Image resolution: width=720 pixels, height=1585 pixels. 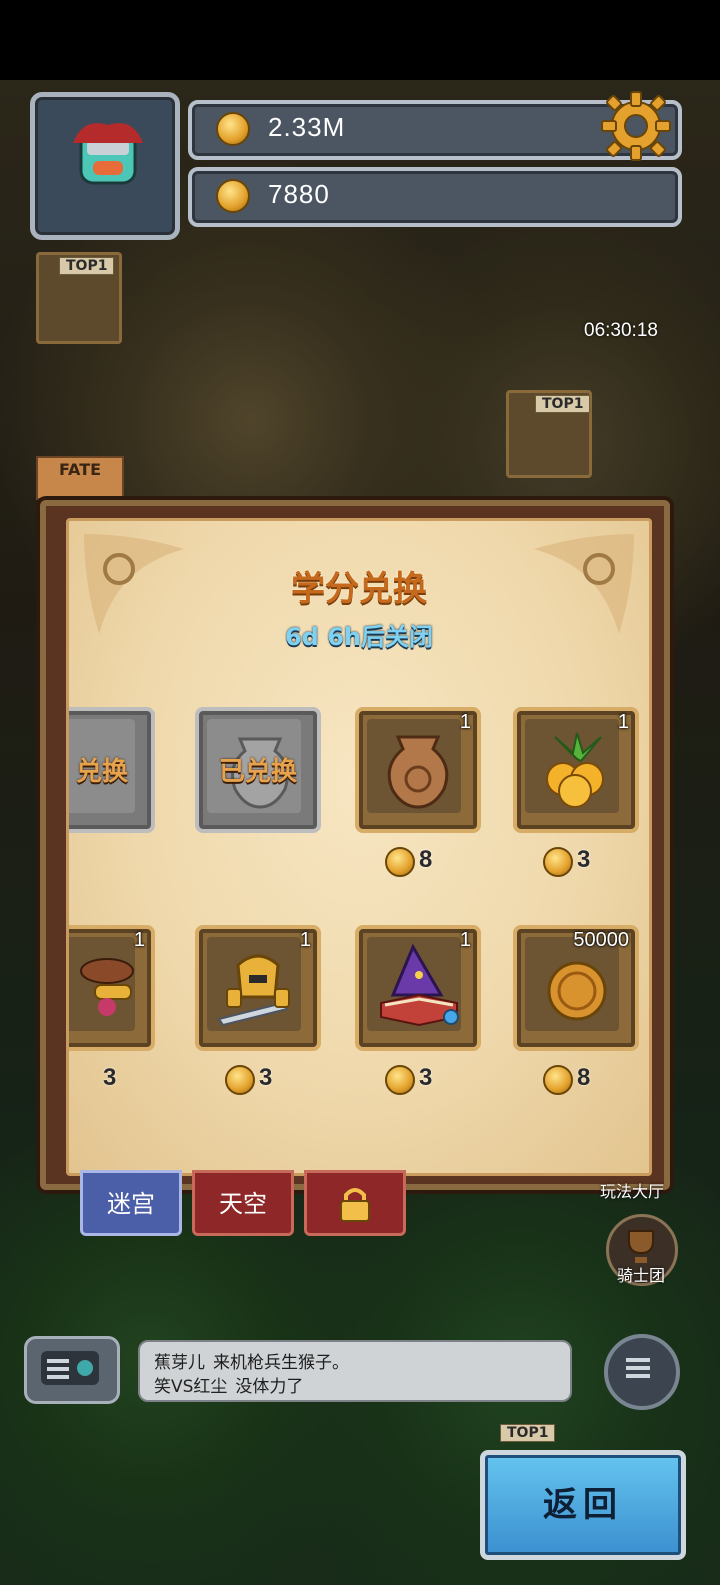 I want to click on exchange-item-claimed: 已兑换, so click(x=258, y=770).